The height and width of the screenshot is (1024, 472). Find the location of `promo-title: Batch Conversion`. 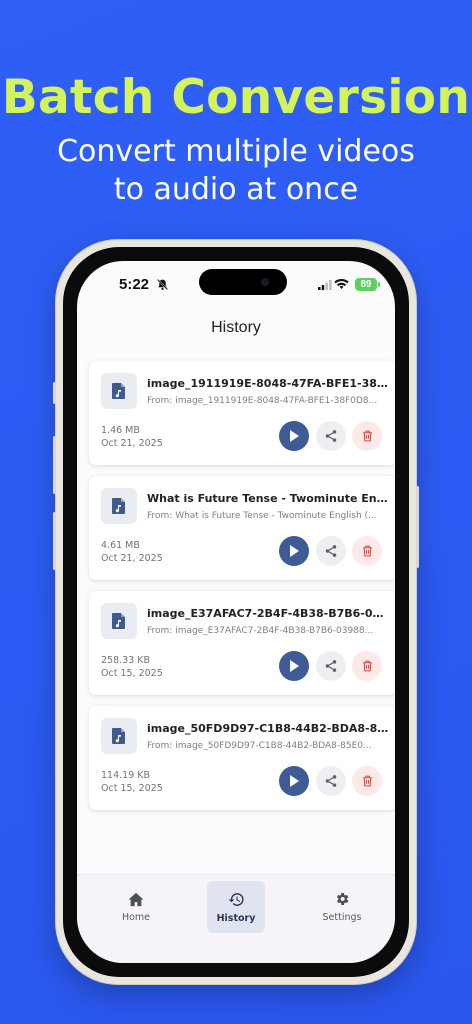

promo-title: Batch Conversion is located at coordinates (236, 97).